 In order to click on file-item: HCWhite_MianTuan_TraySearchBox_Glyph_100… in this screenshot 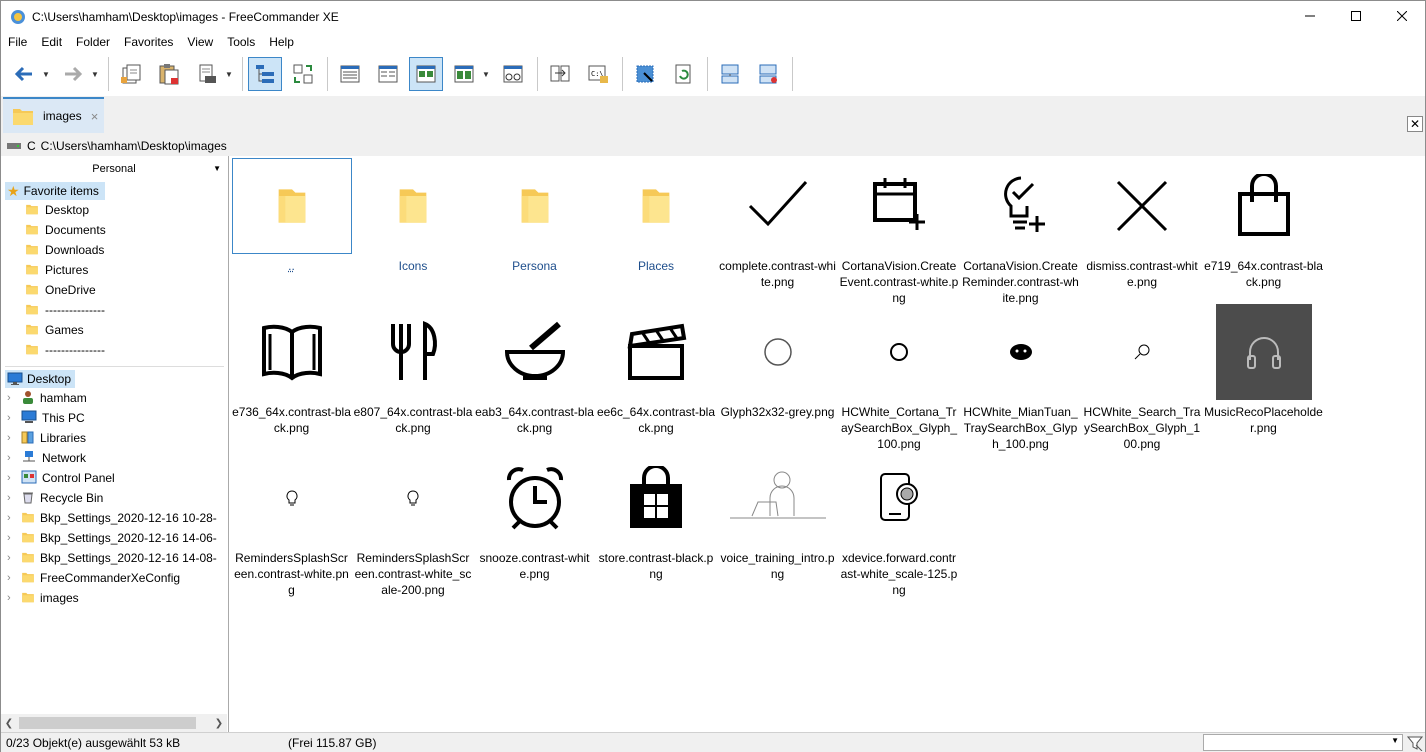, I will do `click(1020, 378)`.